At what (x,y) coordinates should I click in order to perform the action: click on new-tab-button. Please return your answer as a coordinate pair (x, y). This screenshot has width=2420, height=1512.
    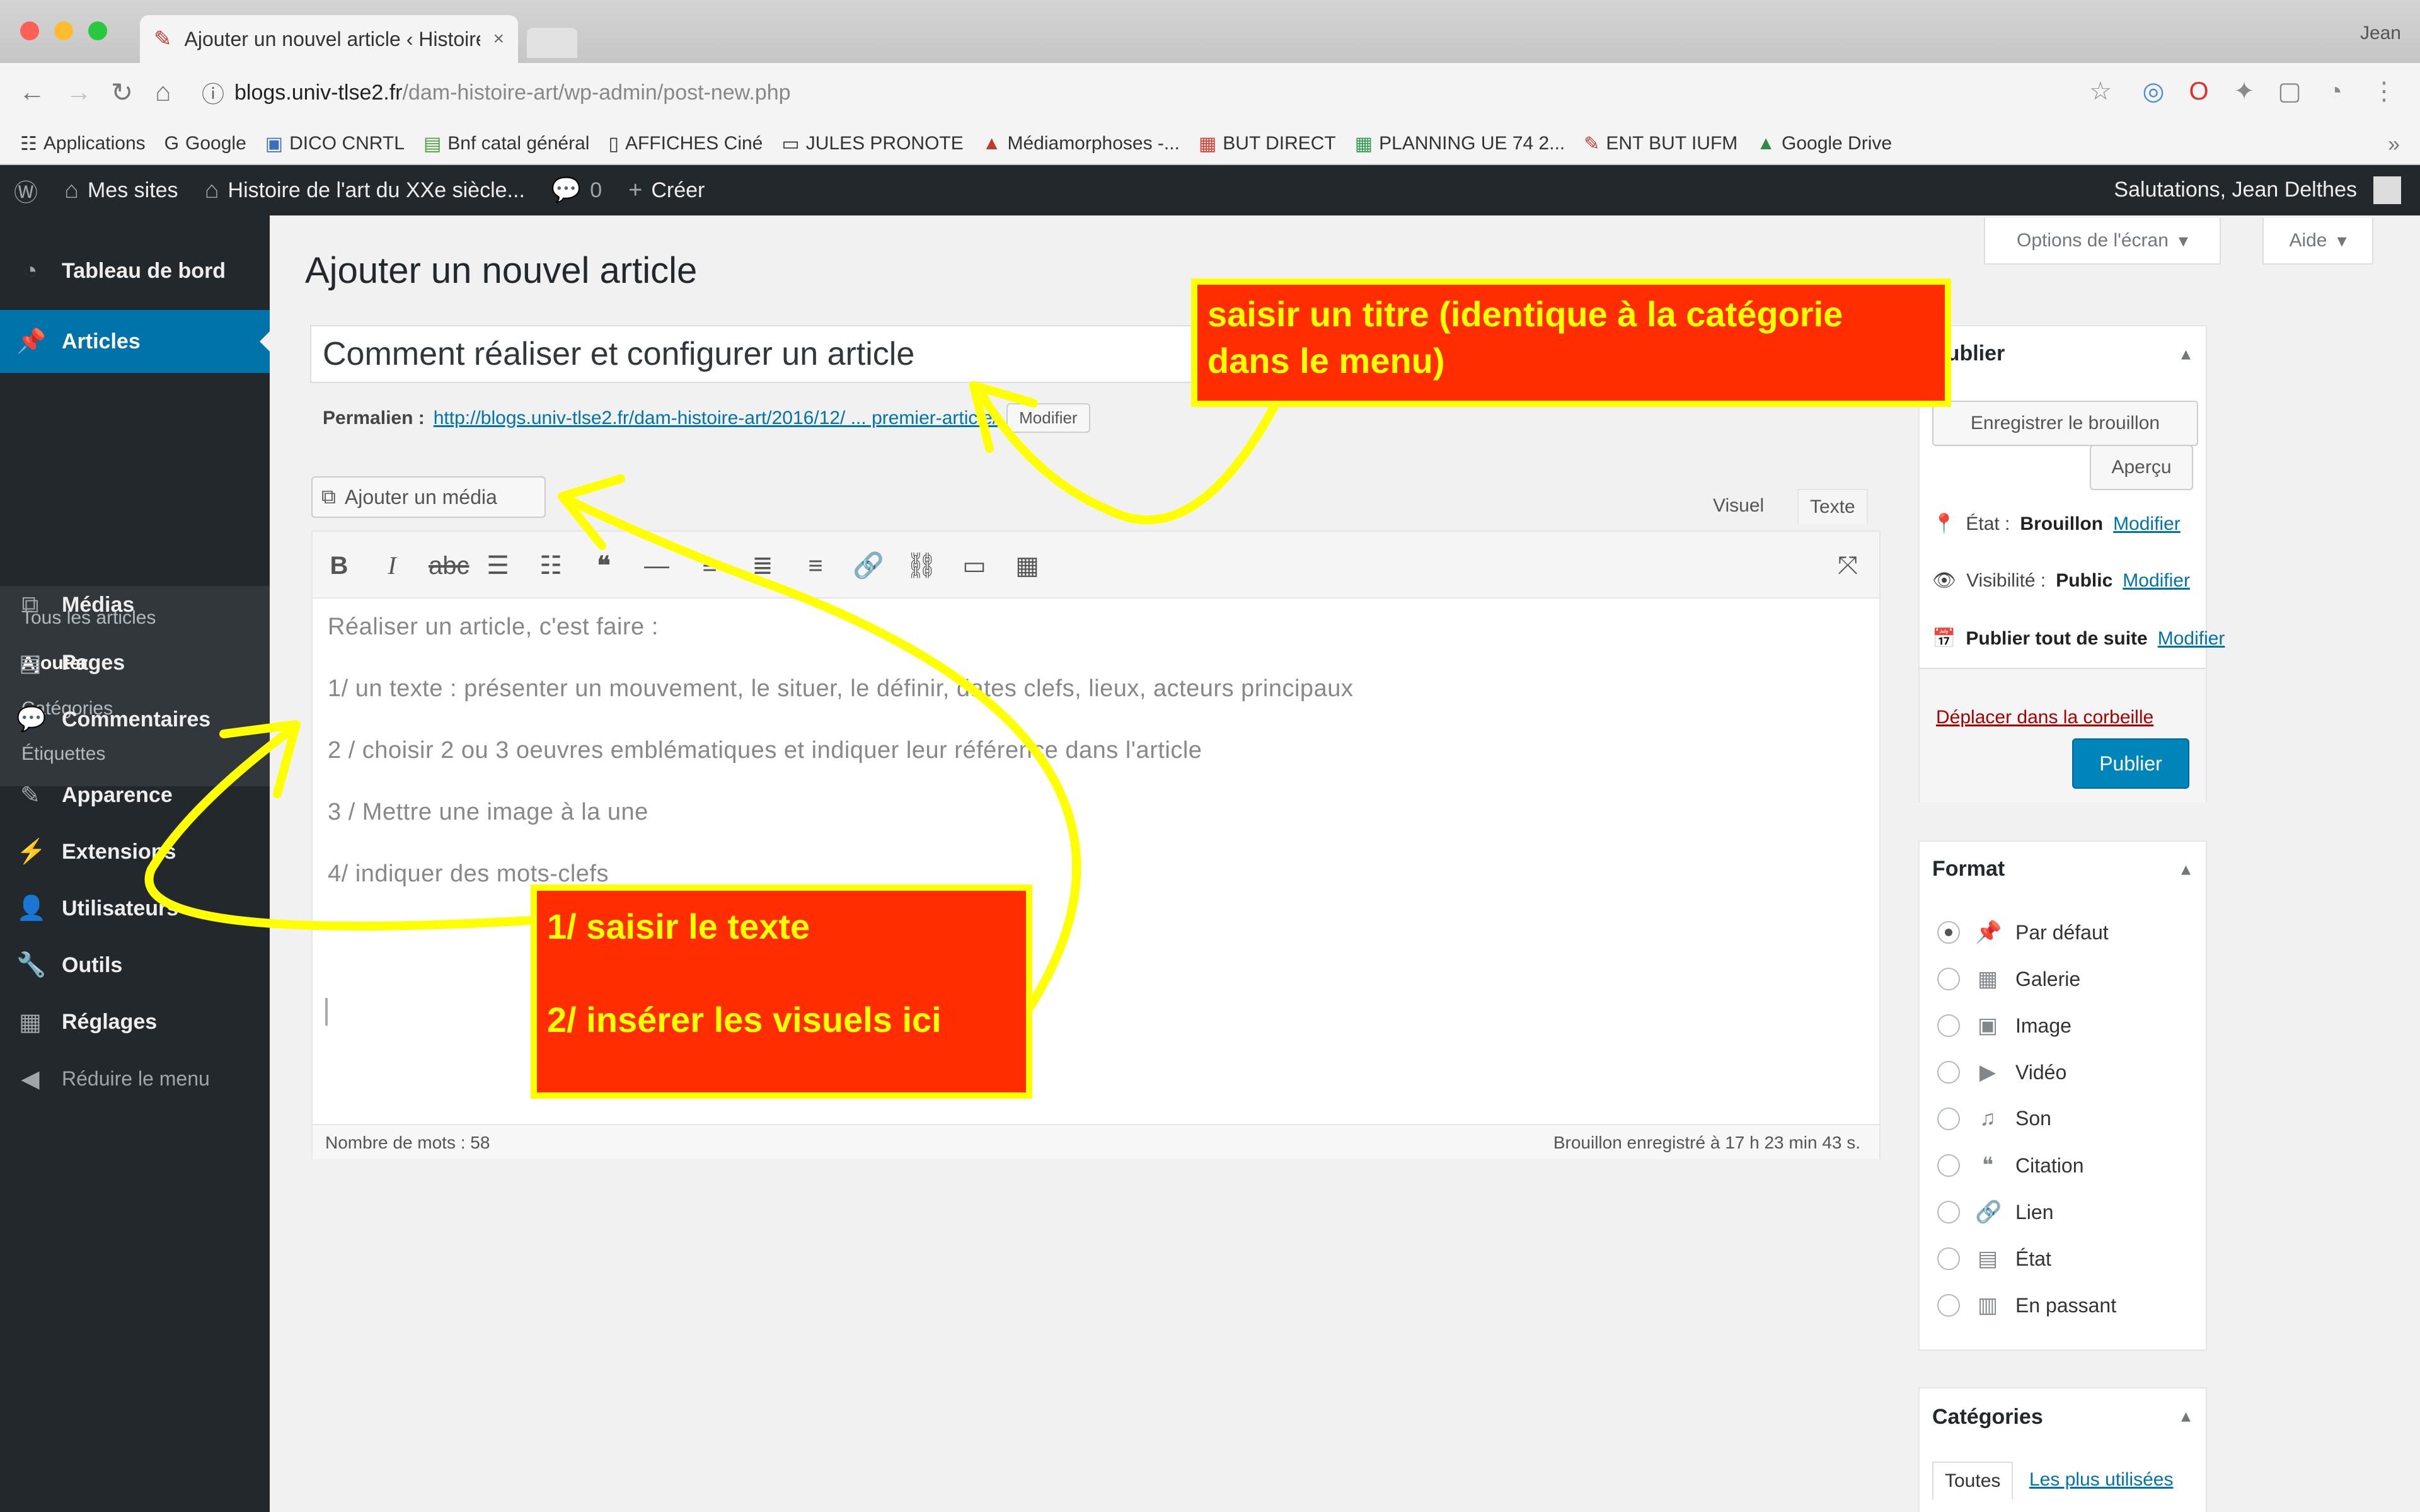
    Looking at the image, I should click on (552, 43).